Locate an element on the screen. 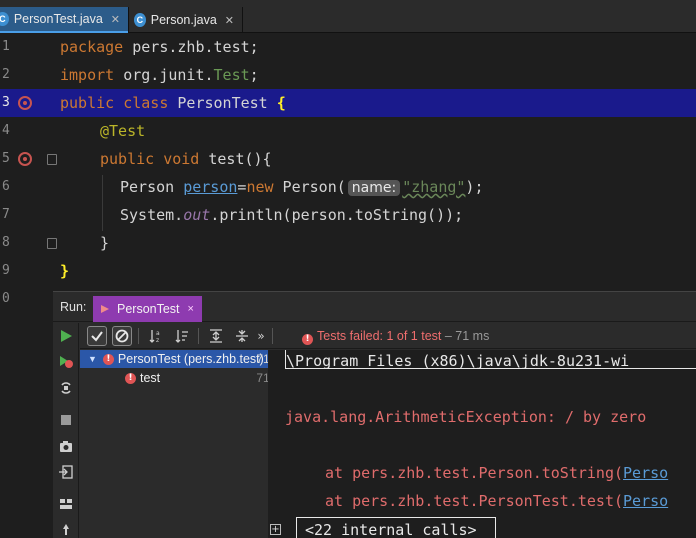 This screenshot has height=538, width=696. run-tab-label: PersonTest is located at coordinates (148, 309).